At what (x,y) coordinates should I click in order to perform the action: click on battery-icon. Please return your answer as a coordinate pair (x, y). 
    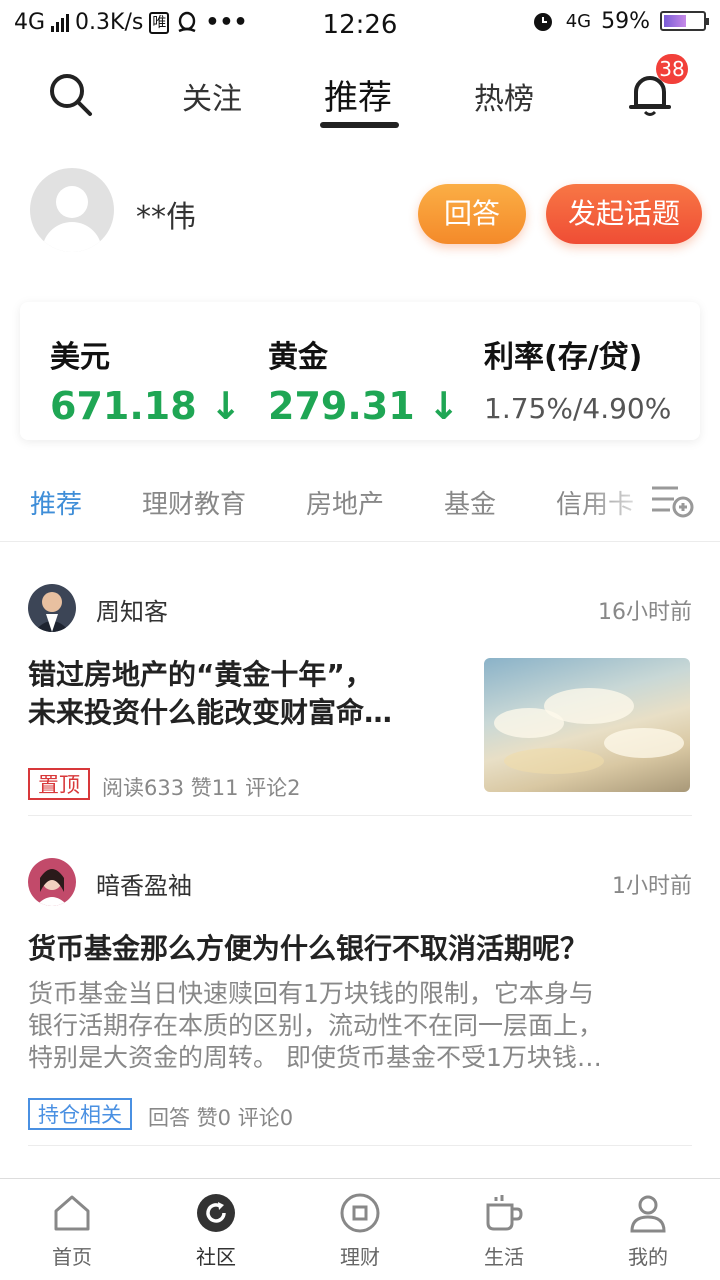
    Looking at the image, I should click on (684, 21).